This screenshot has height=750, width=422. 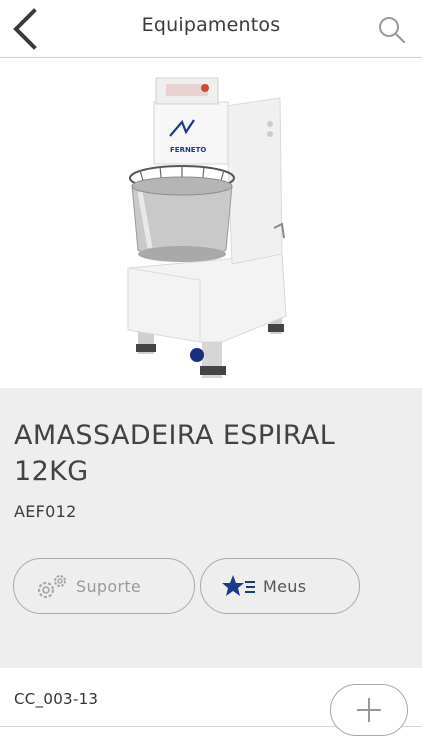 I want to click on support-label: Suporte, so click(x=109, y=586).